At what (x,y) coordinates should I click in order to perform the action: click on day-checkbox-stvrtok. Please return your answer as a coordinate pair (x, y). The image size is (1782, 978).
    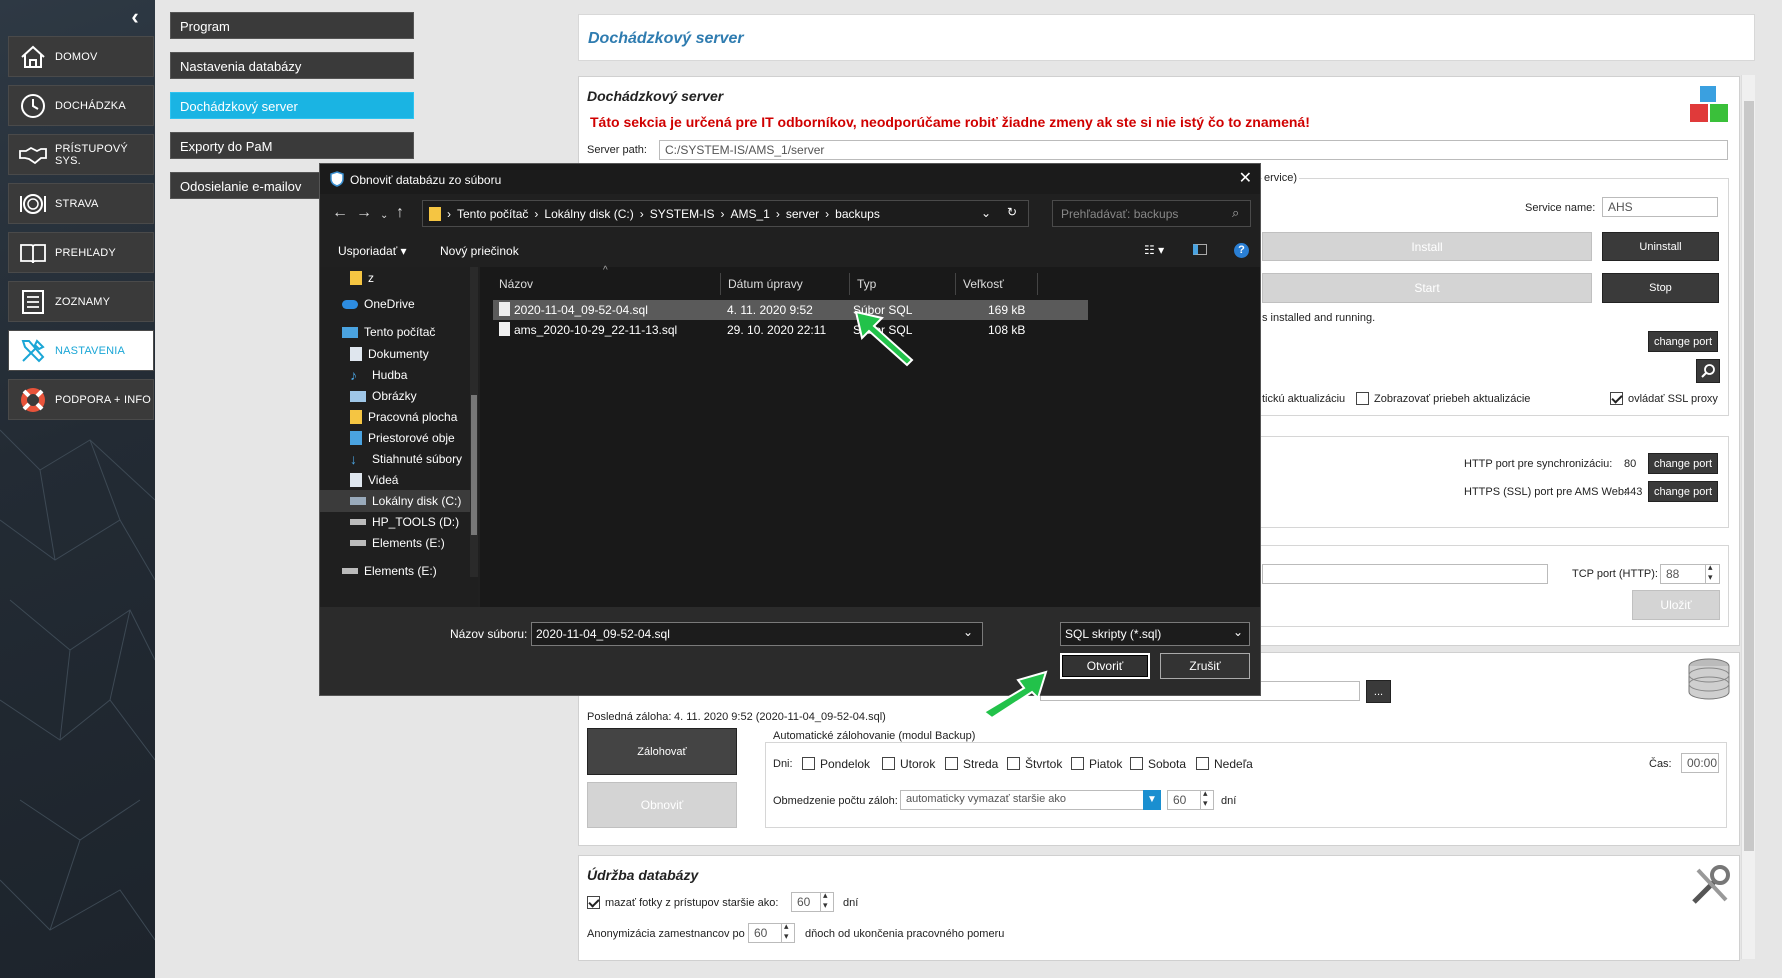
    Looking at the image, I should click on (1013, 763).